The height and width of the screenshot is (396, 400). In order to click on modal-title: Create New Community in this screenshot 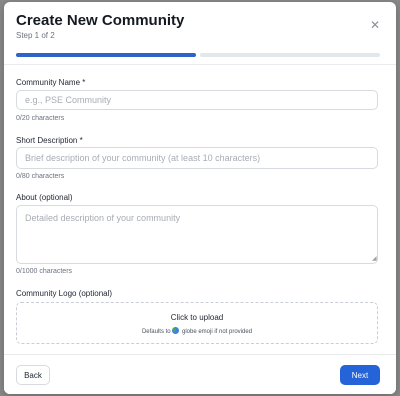, I will do `click(100, 20)`.